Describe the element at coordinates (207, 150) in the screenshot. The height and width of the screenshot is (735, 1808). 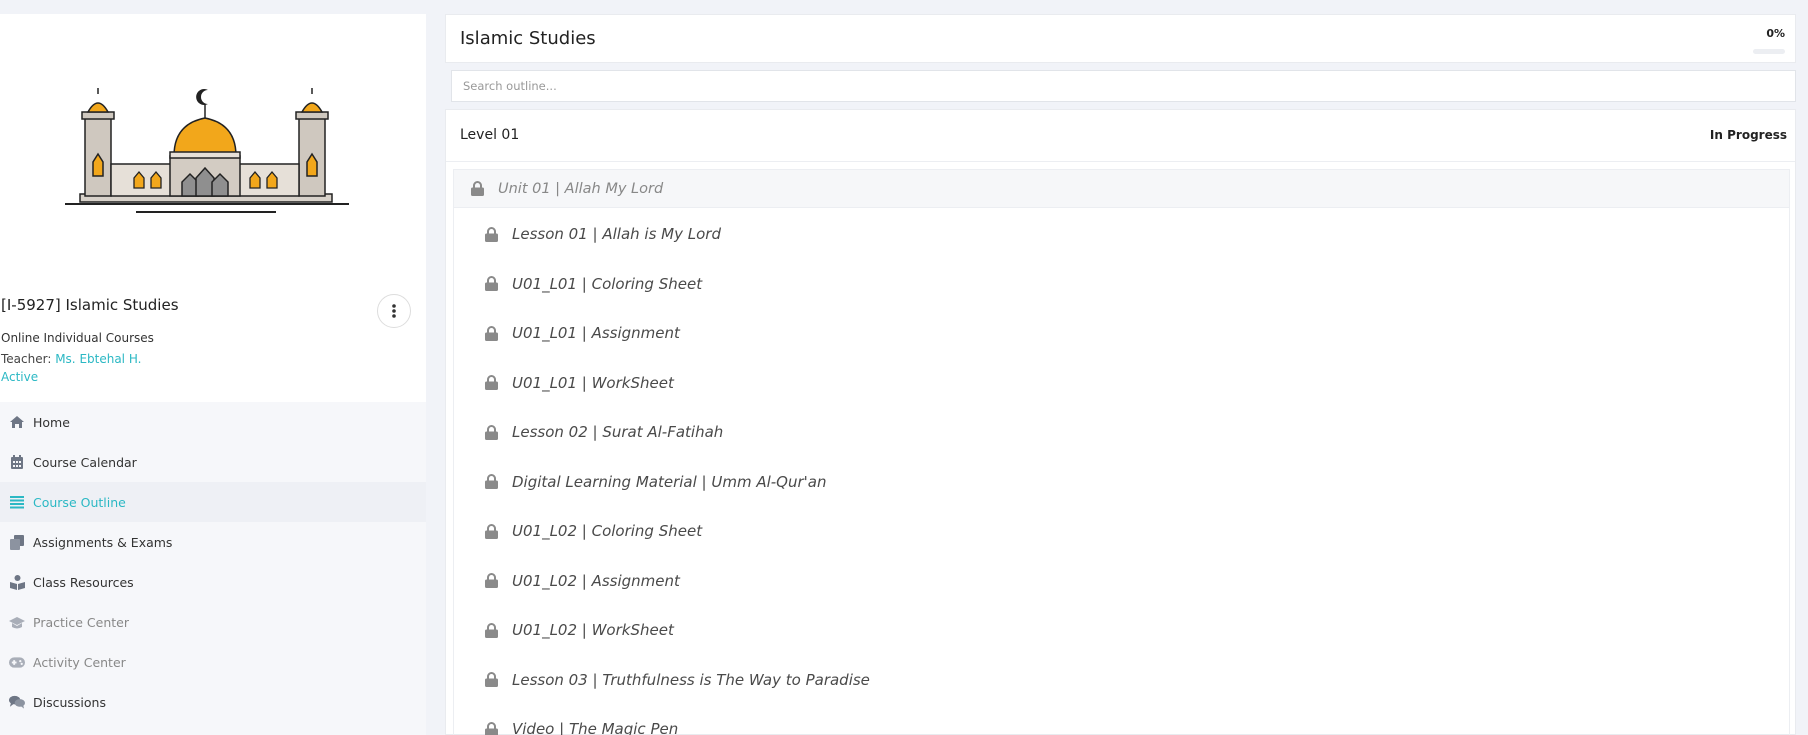
I see `mosque-logo-icon` at that location.